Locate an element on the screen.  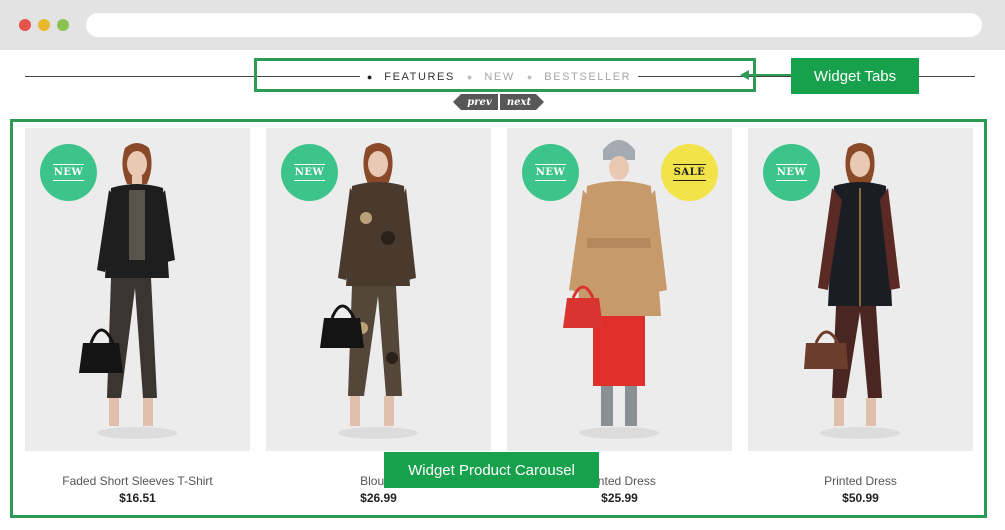
product-price: $26.99 is located at coordinates (378, 498).